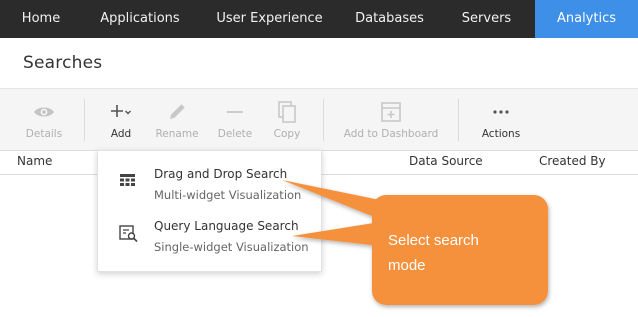 This screenshot has height=317, width=638. I want to click on callout-line-2: mode, so click(407, 265).